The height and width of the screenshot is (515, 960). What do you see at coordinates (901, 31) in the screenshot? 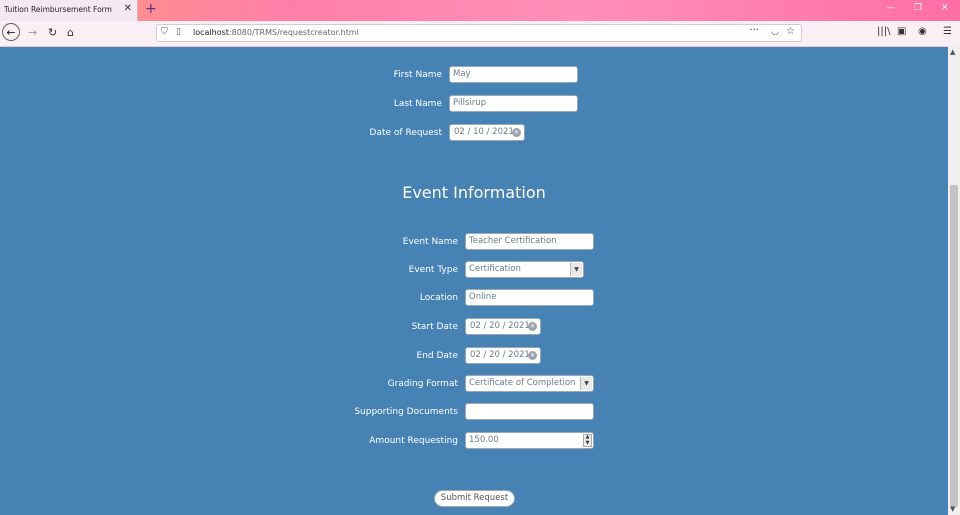
I see `sidebar-icon: ▣` at bounding box center [901, 31].